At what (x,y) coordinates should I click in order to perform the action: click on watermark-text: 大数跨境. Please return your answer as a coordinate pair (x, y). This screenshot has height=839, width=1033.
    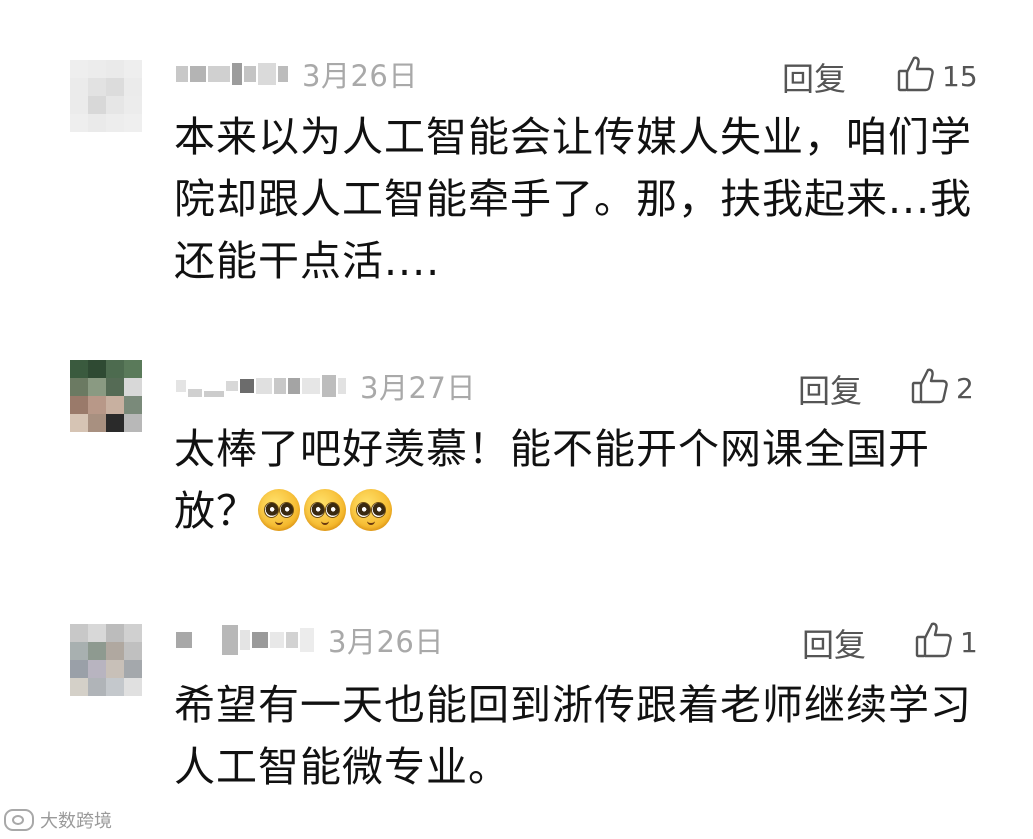
    Looking at the image, I should click on (76, 821).